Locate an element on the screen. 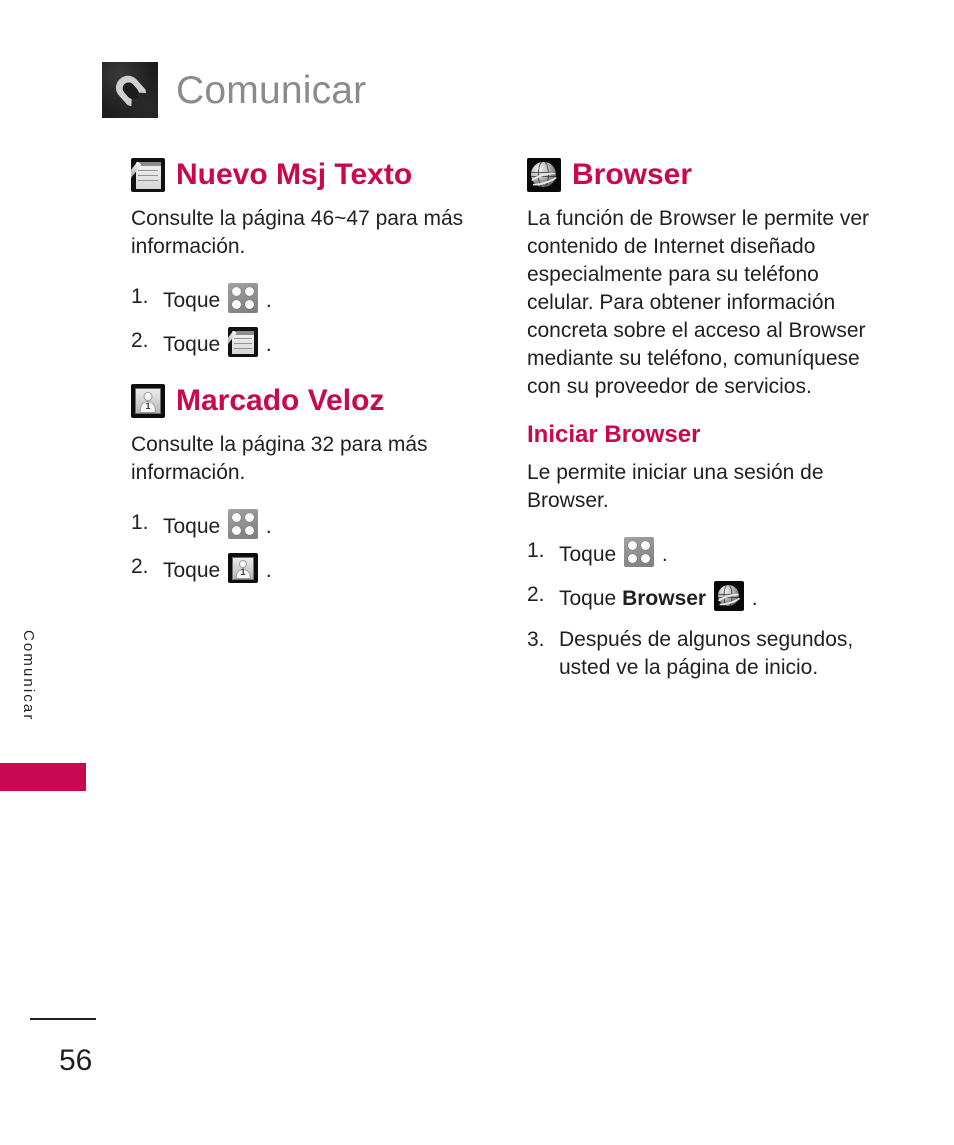  phone-handset-glyph is located at coordinates (130, 90).